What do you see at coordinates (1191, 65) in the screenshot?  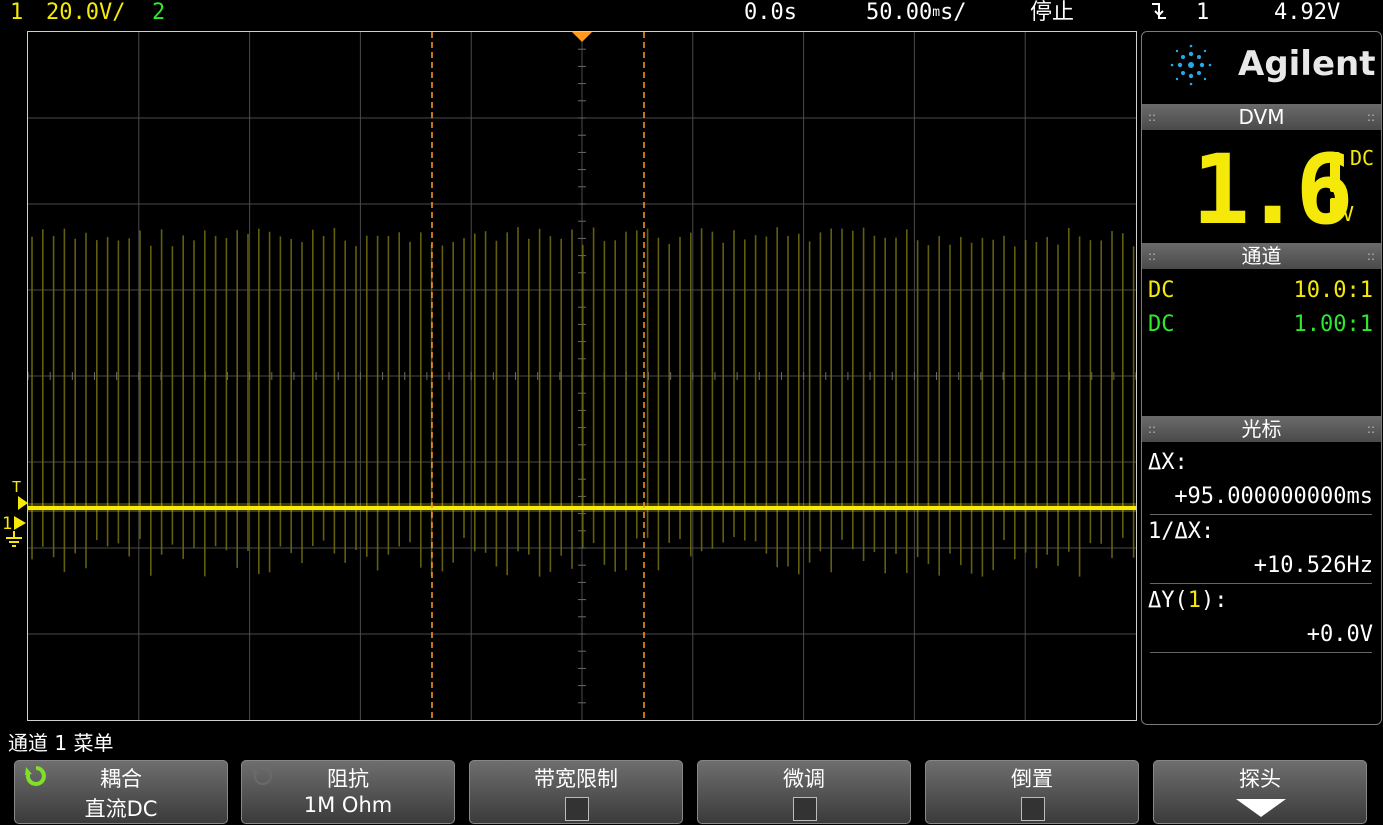 I see `agilent-spark-icon` at bounding box center [1191, 65].